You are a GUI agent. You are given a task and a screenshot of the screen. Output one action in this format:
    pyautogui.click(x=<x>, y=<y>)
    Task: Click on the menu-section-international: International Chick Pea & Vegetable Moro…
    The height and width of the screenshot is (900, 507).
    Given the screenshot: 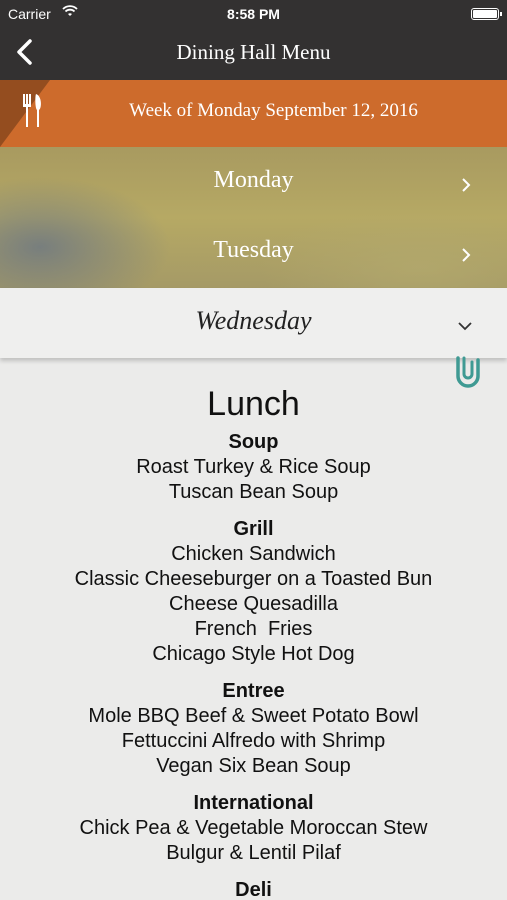 What is the action you would take?
    pyautogui.click(x=253, y=828)
    